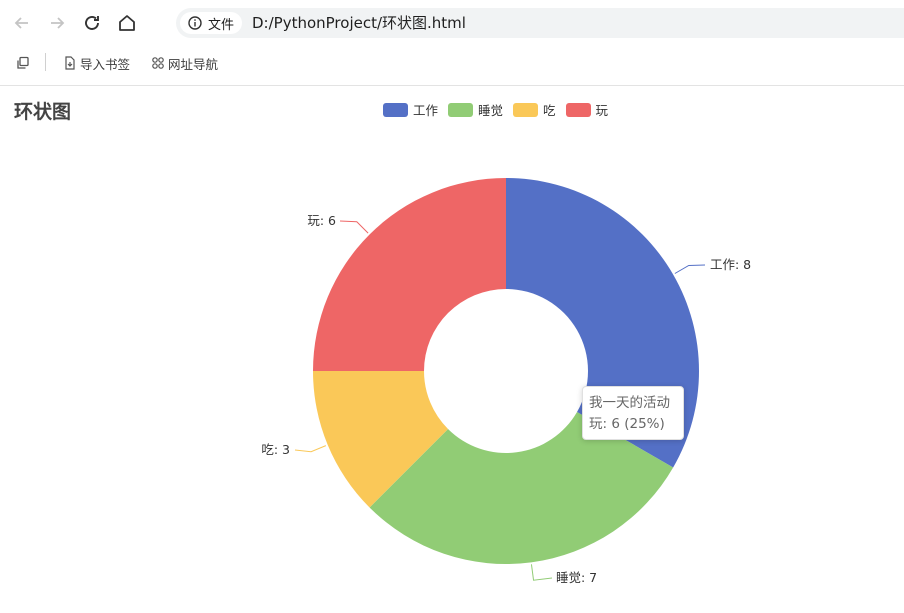 Image resolution: width=904 pixels, height=613 pixels. Describe the element at coordinates (633, 413) in the screenshot. I see `chart-tooltip: 我一天的活动 玩: 6 (25%)` at that location.